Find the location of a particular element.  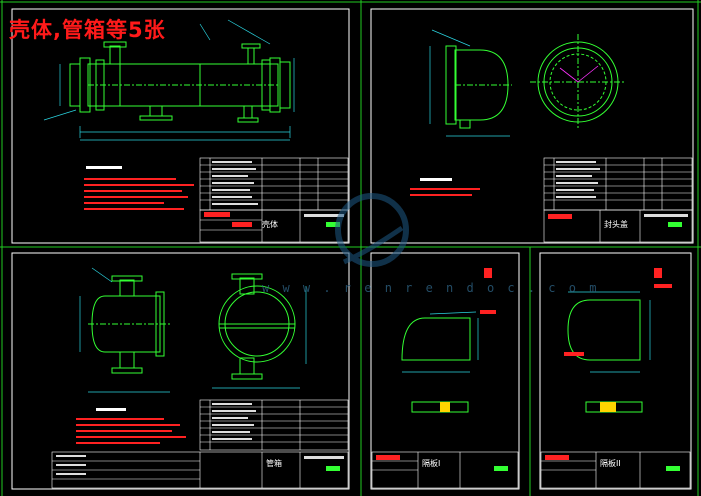

sheet-shell-title: 壳体 is located at coordinates (270, 224).